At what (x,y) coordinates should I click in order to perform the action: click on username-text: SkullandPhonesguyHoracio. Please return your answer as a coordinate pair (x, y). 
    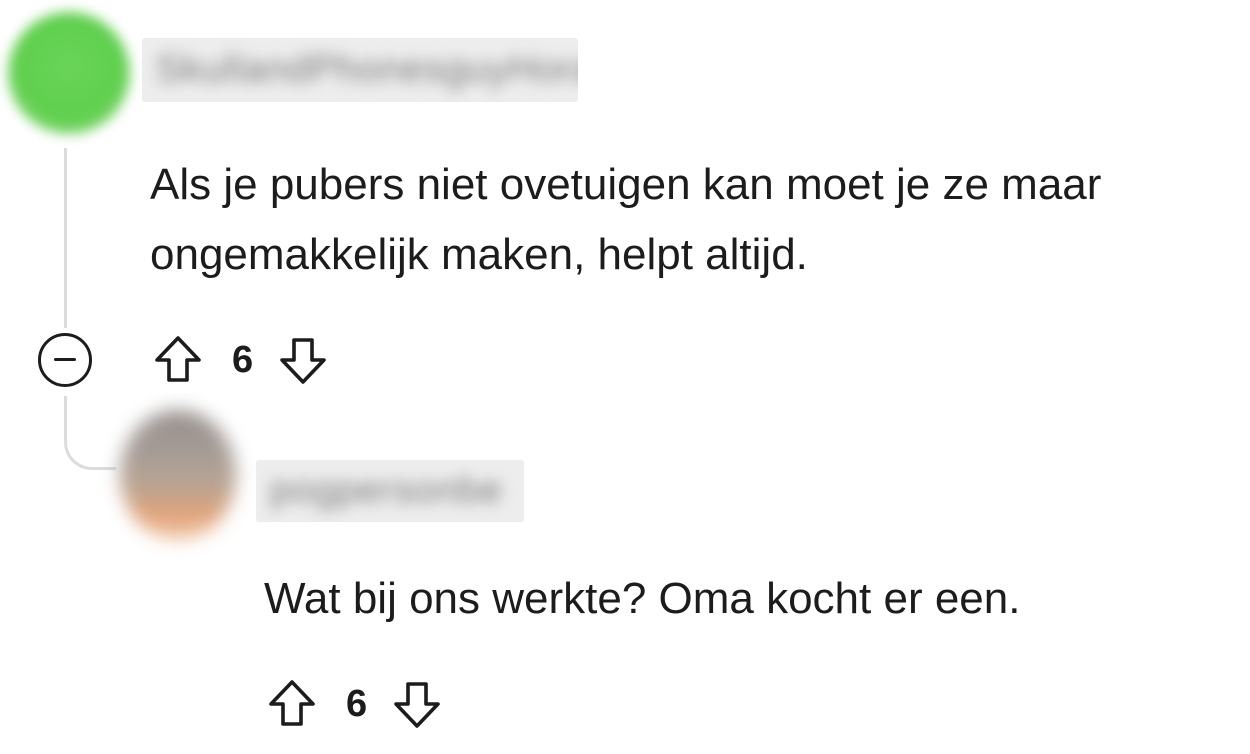
    Looking at the image, I should click on (367, 69).